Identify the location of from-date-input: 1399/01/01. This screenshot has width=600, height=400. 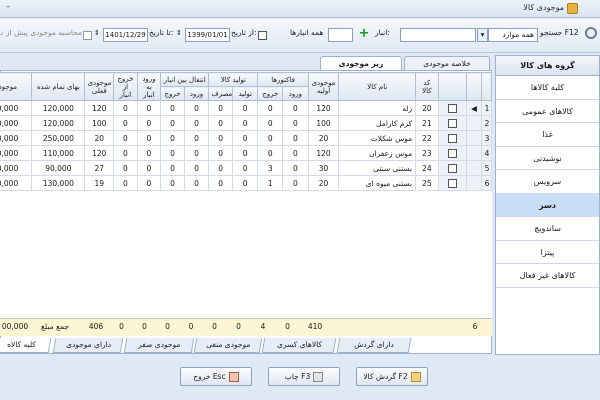
(207, 35).